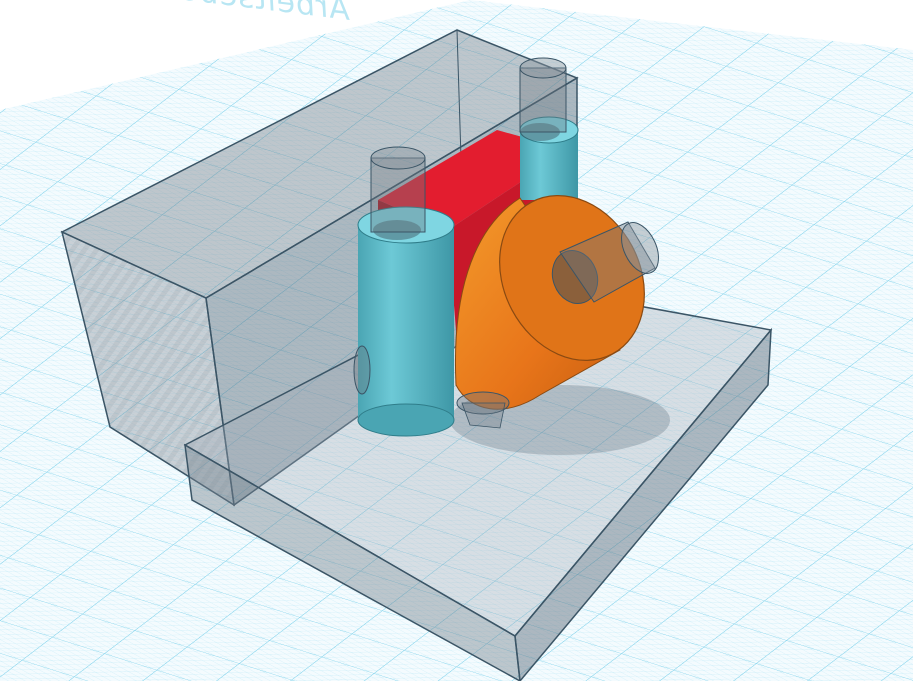 This screenshot has width=913, height=681. I want to click on blue-cylinder-left-body, so click(406, 323).